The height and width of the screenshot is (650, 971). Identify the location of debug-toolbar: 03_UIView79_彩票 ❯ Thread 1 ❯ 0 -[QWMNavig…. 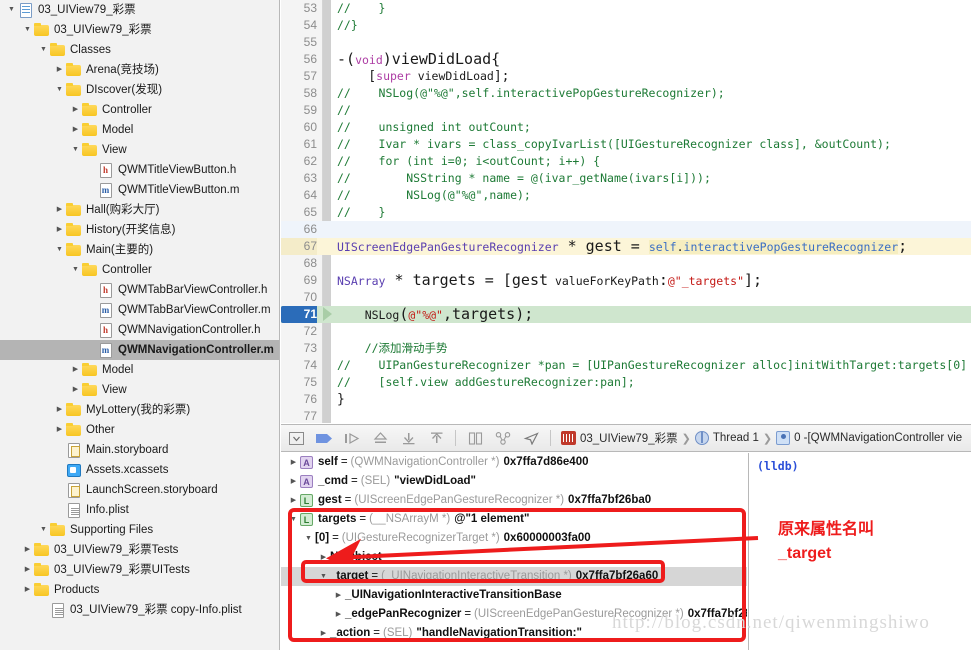
(626, 438).